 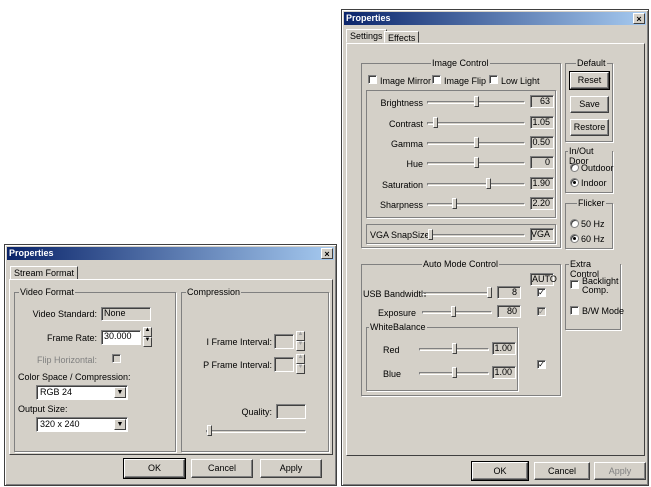 I want to click on default-group: Default Reset Save Restore, so click(x=589, y=100).